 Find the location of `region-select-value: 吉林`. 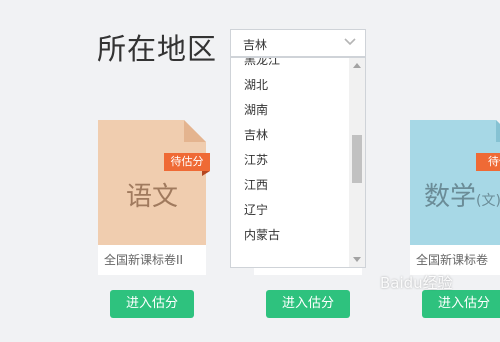

region-select-value: 吉林 is located at coordinates (255, 45).